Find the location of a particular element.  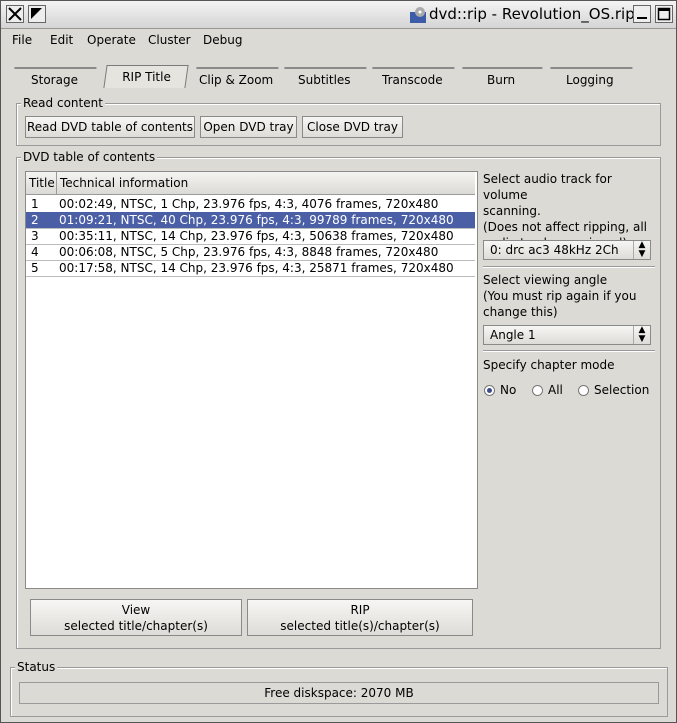

status-bar: Free diskspace: 2070 MB is located at coordinates (339, 693).